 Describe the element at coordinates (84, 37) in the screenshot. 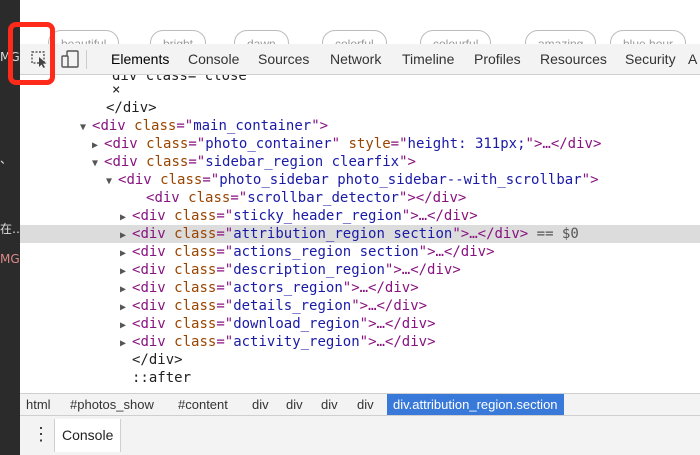

I see `page-tag: beautiful` at that location.